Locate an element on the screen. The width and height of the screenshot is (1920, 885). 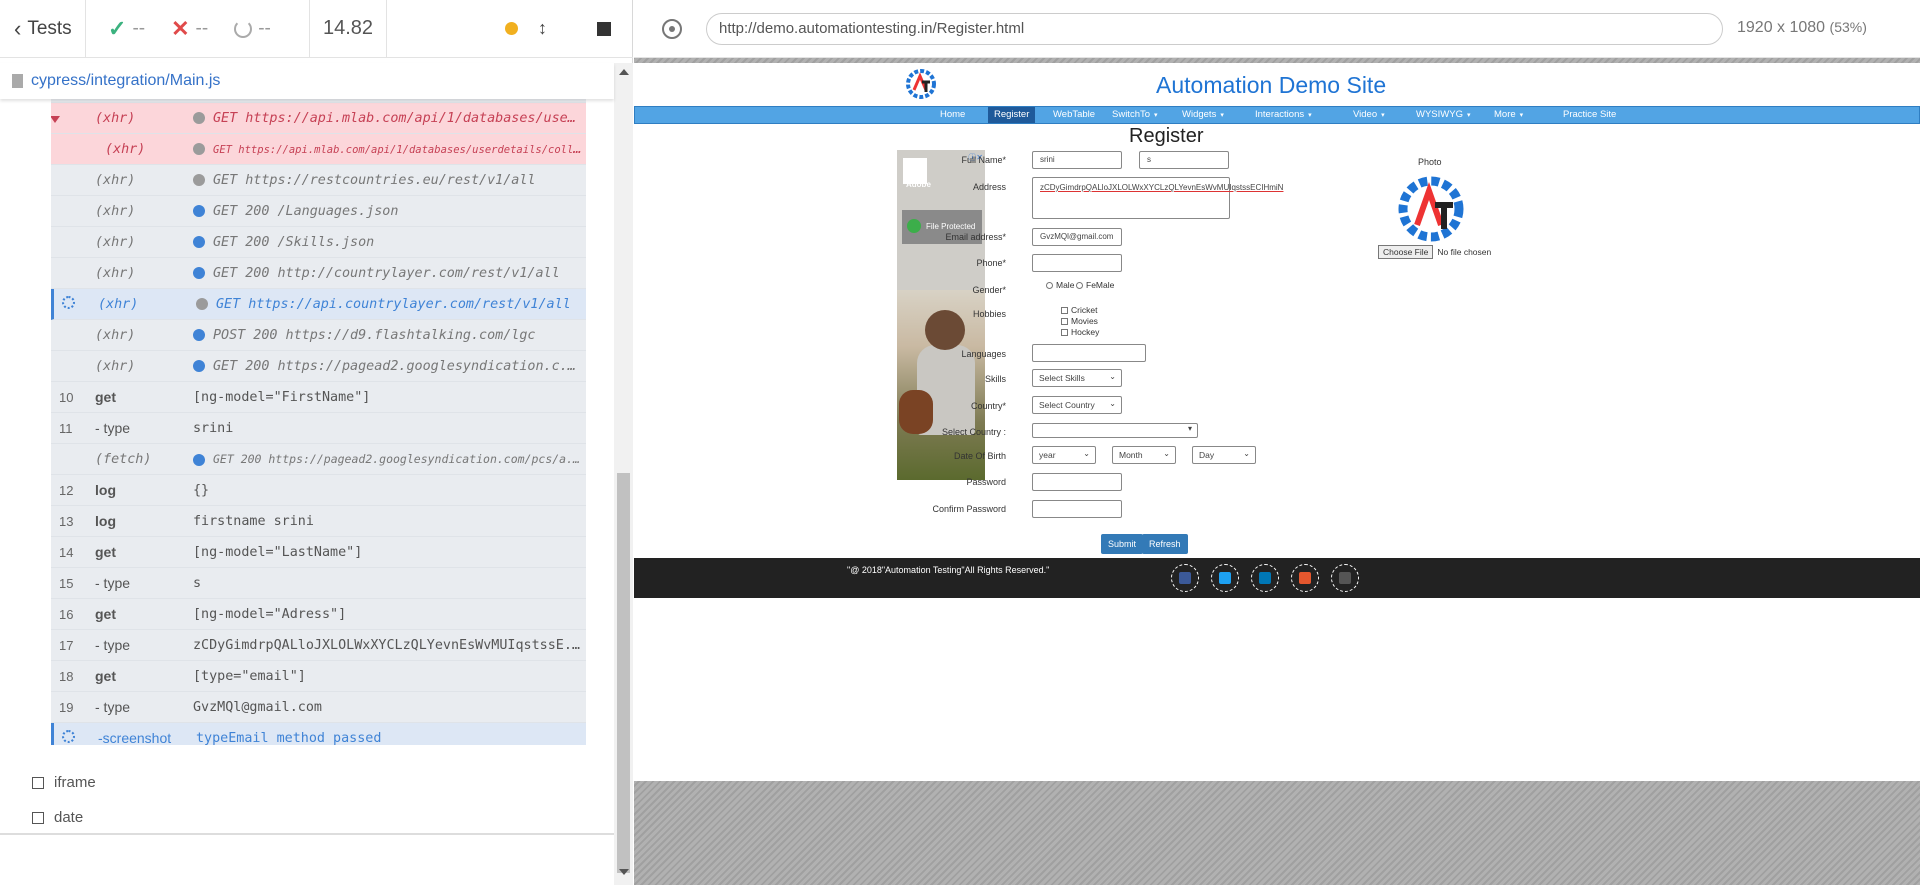
dob-year-select: year ⌄ is located at coordinates (1064, 455).